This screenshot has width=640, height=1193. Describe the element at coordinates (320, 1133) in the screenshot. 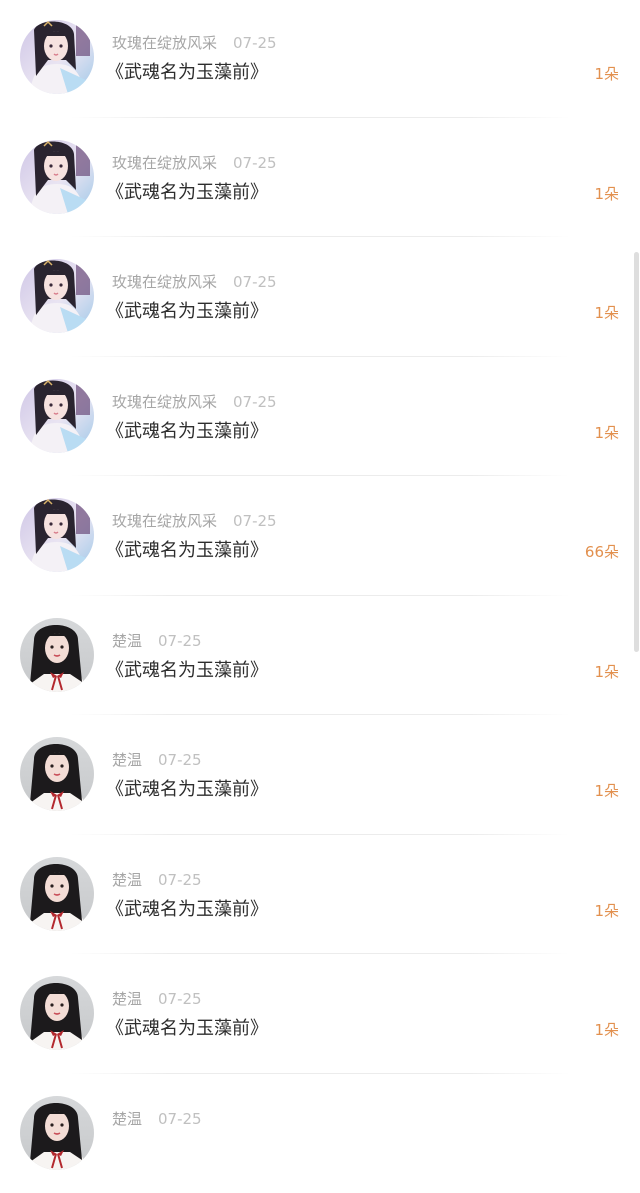

I see `list-item: 楚温 07-25` at that location.